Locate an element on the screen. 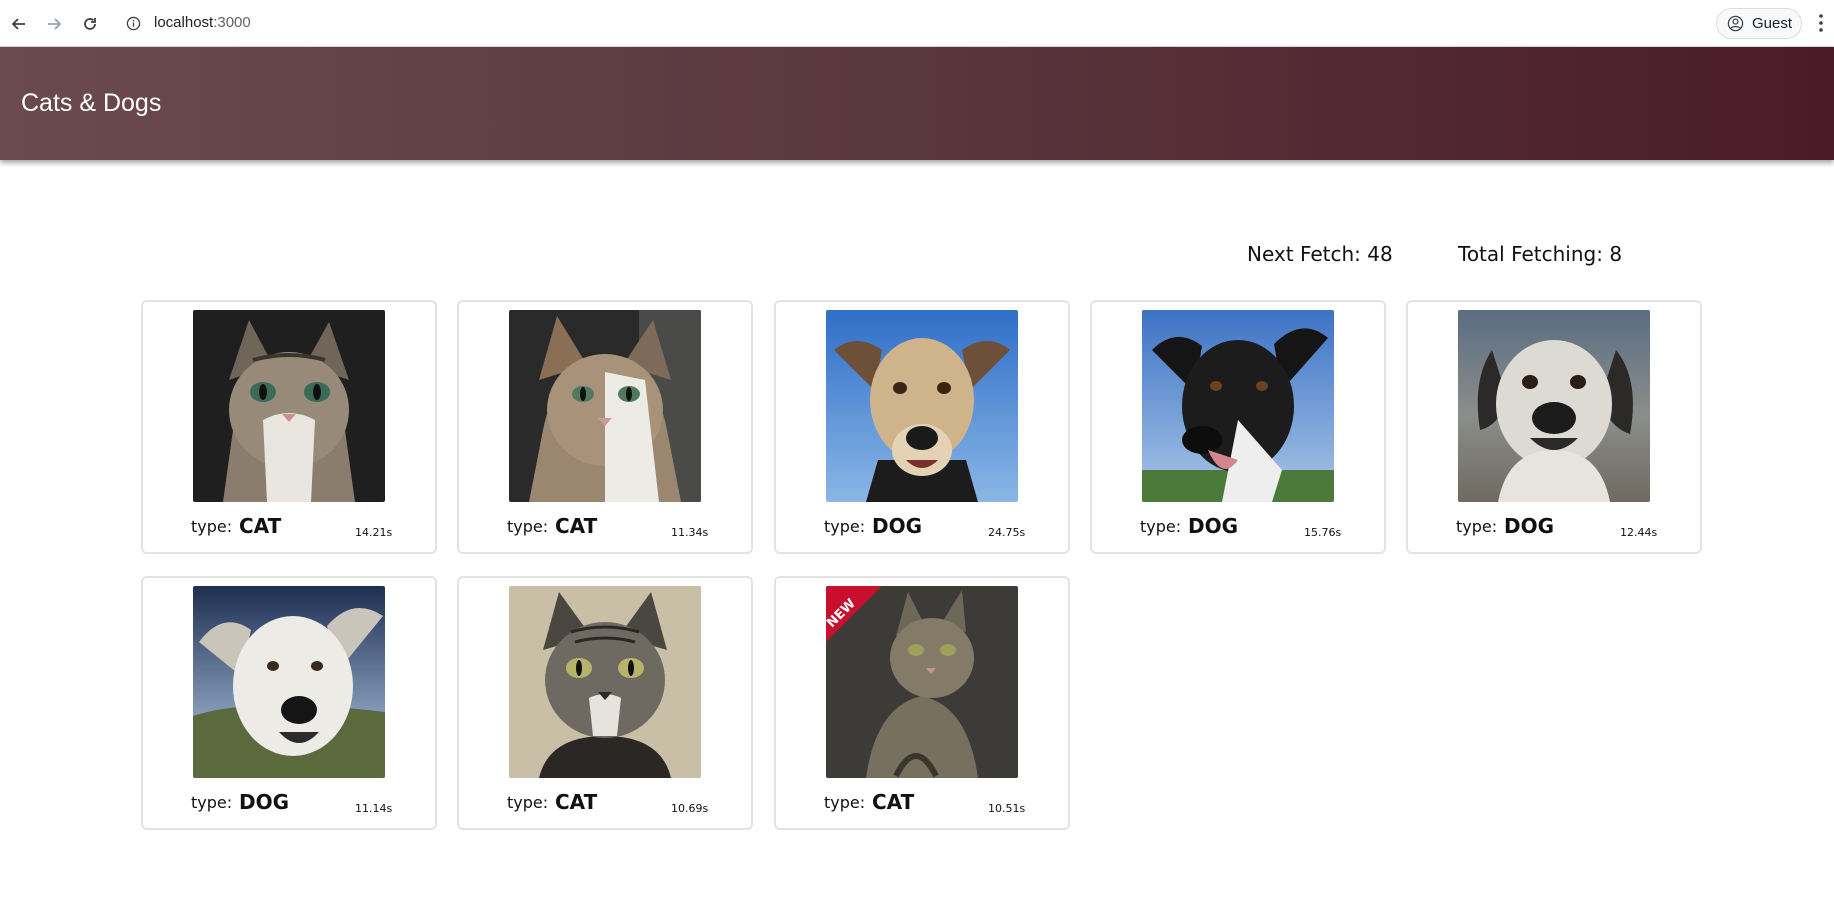 Image resolution: width=1834 pixels, height=901 pixels. next-fetch-counter: Next Fetch: 48 is located at coordinates (1320, 254).